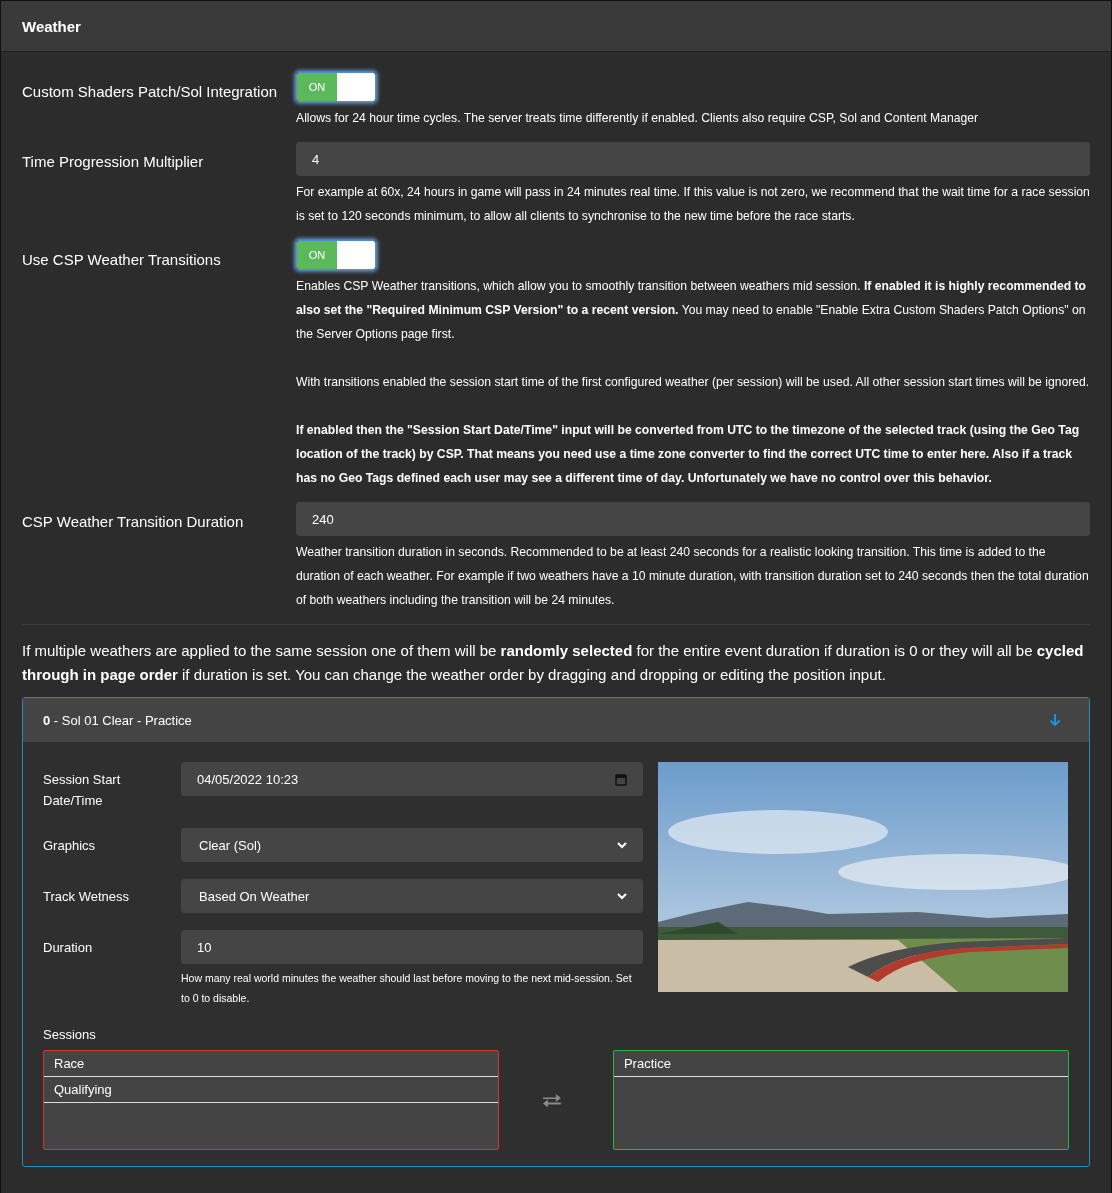 This screenshot has width=1112, height=1193. Describe the element at coordinates (688, 454) in the screenshot. I see `help-text: If enabled then the "Session Start Date/Time" input will be converted from UTC to the timezone of the selected track (using the Geo Tag location of the track) by CSP. That means you need use a time zone converter to find the correct UTC time to enter here. Also if a track has no Geo Tags defined each user may see a different time of day. Unfortunately we have no control over this behavior.` at that location.